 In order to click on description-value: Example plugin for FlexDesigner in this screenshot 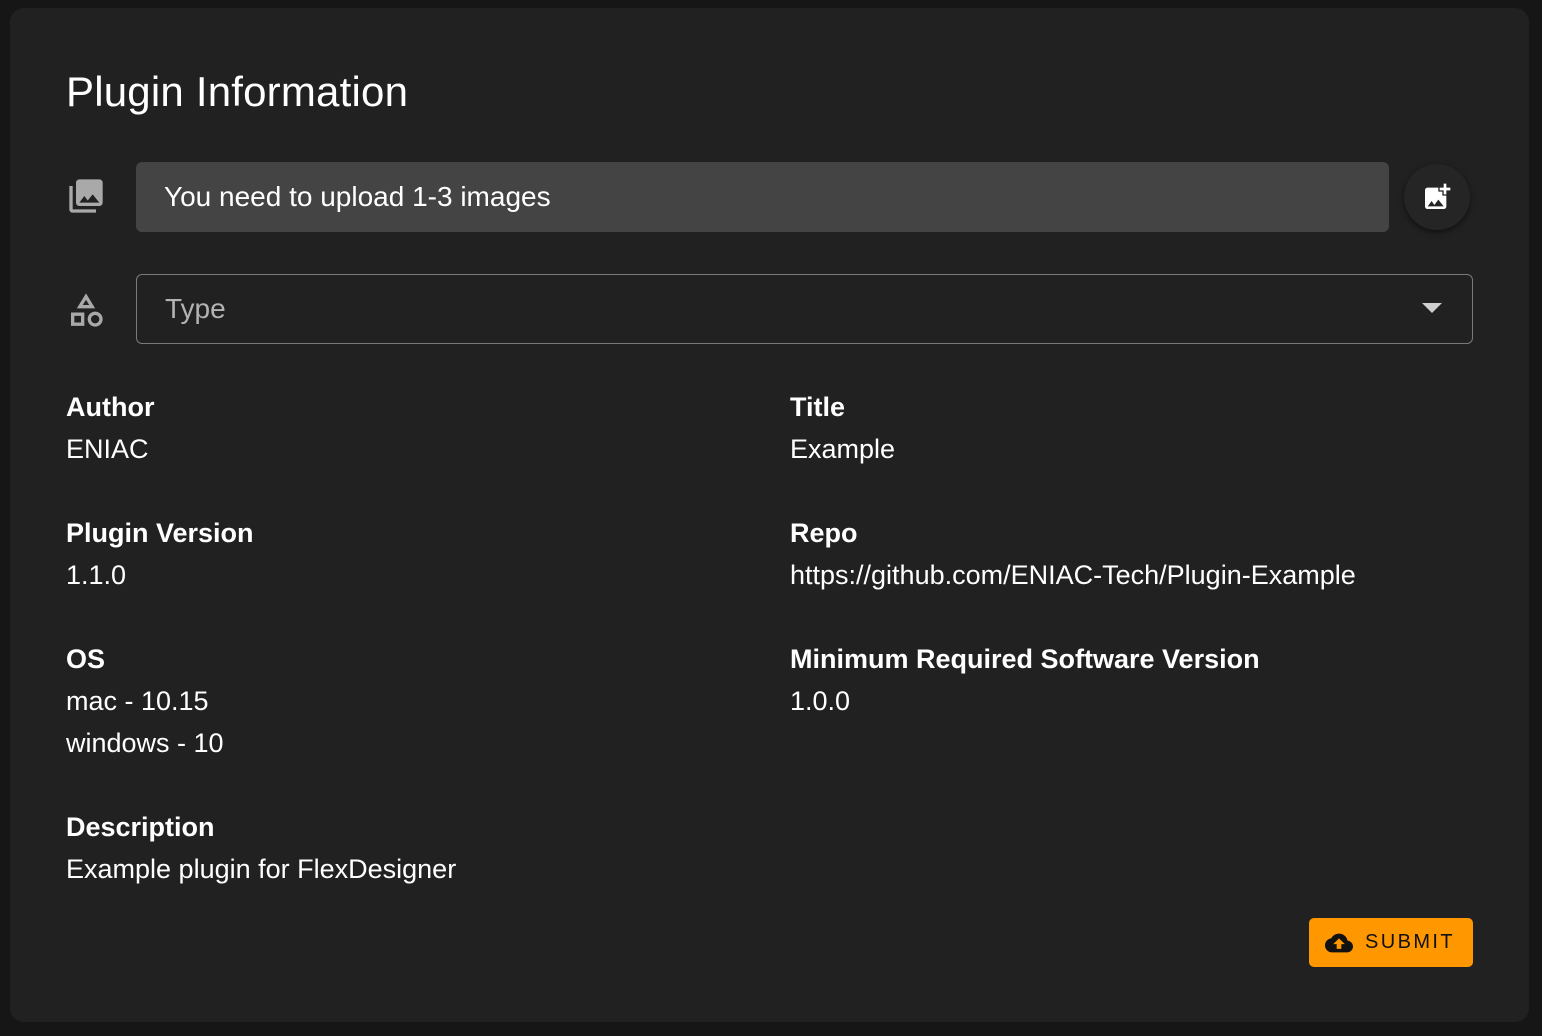, I will do `click(261, 869)`.